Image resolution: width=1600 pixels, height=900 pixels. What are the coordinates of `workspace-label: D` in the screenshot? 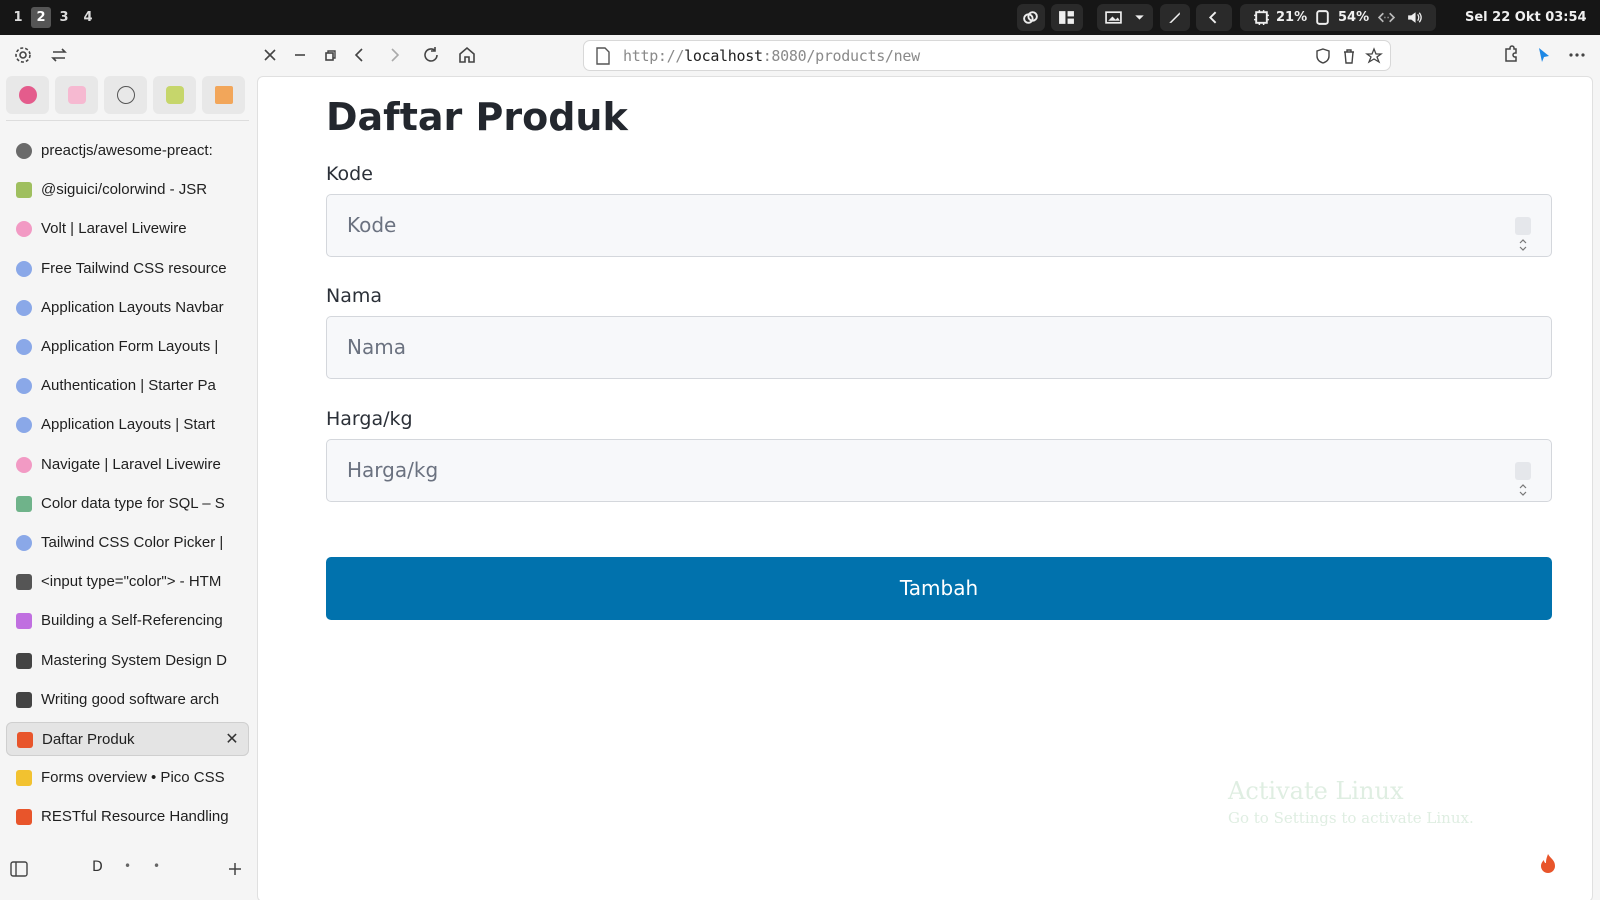 It's located at (97, 867).